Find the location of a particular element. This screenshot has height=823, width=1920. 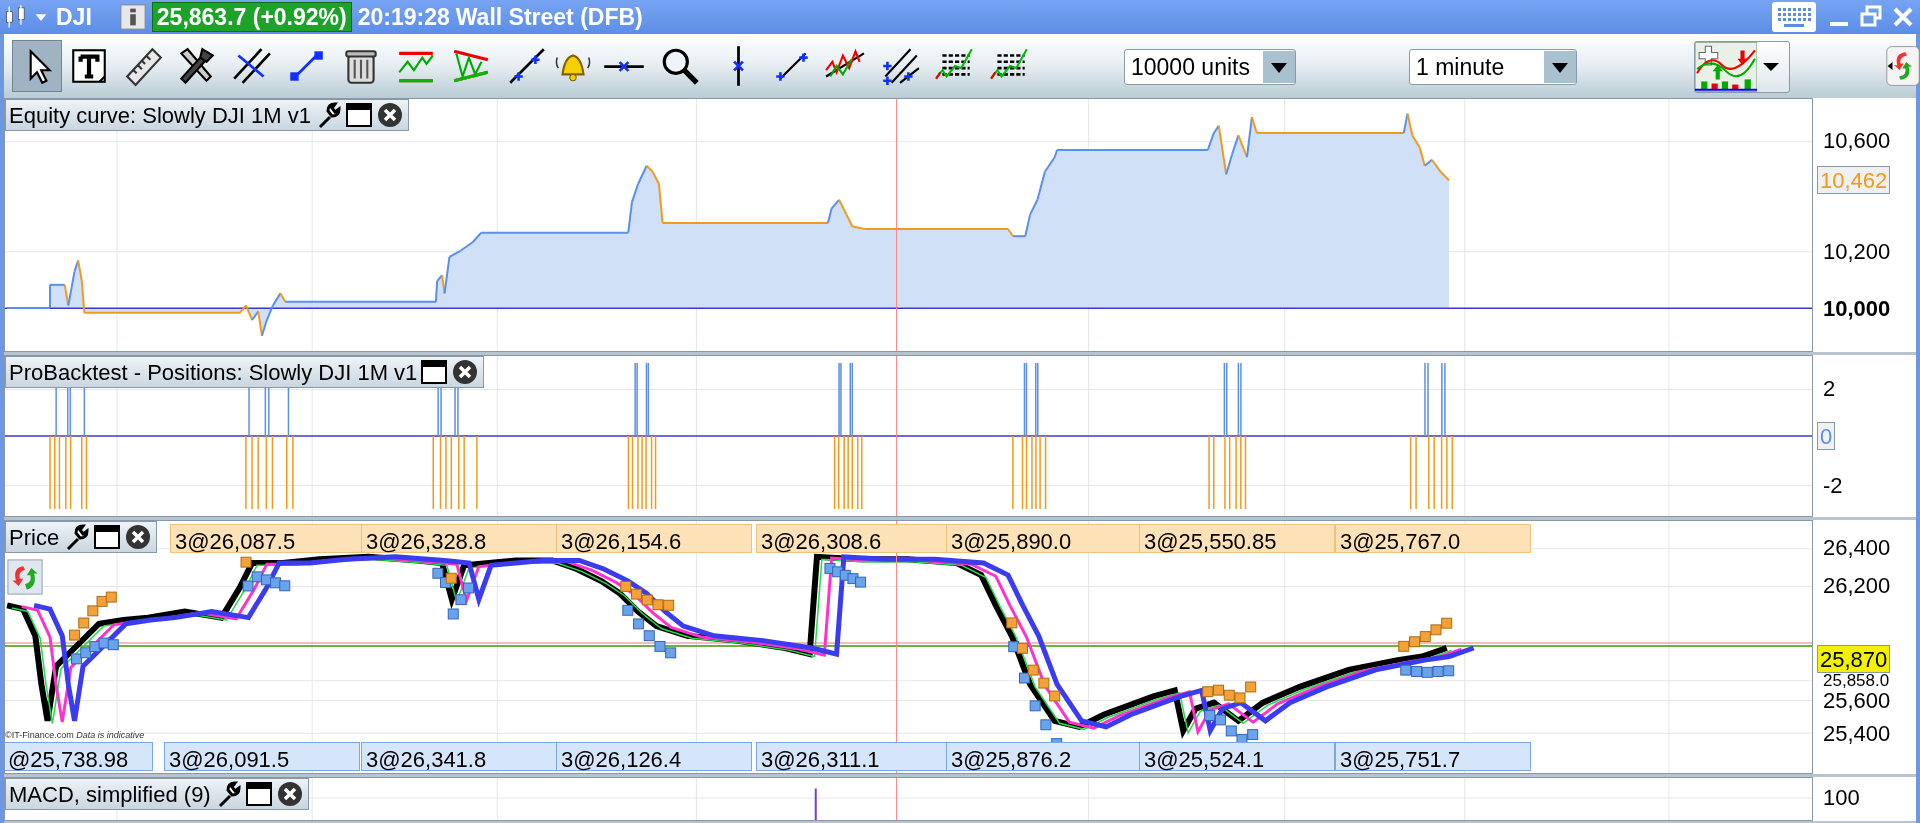

axis-label: 10,200 is located at coordinates (1857, 252).